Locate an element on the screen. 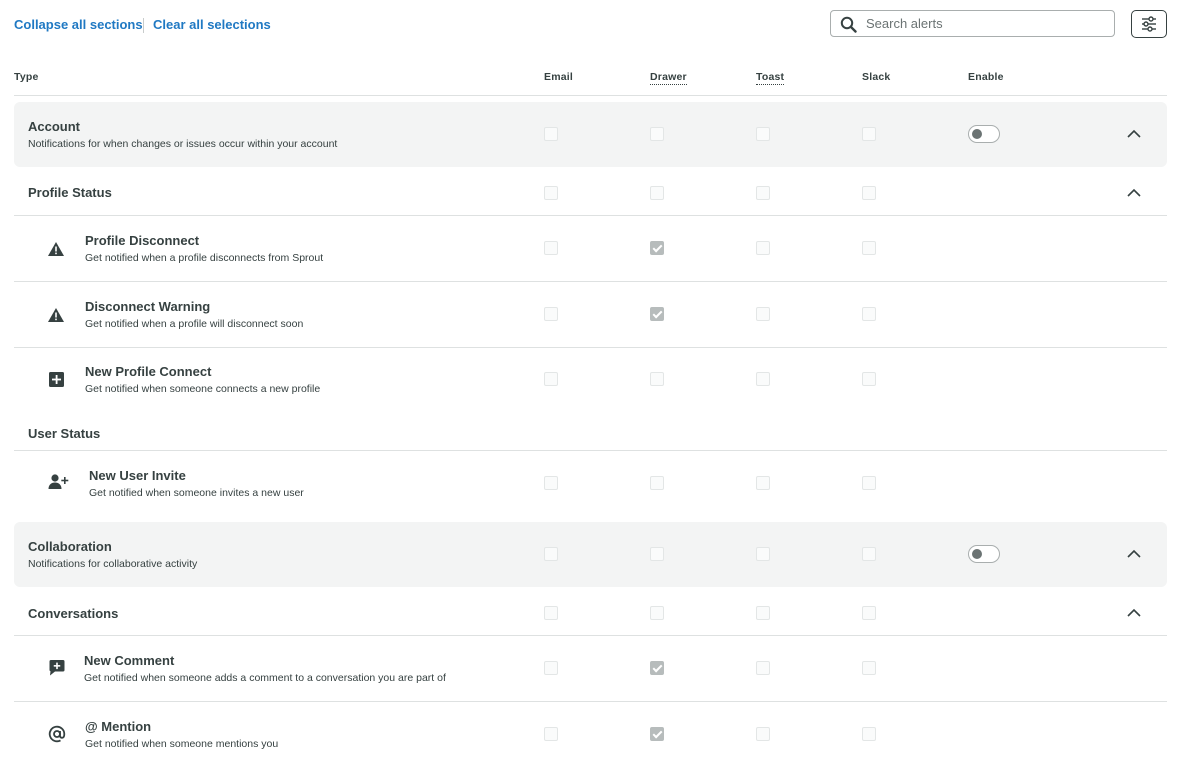 The image size is (1186, 772). column-email: Email is located at coordinates (559, 77).